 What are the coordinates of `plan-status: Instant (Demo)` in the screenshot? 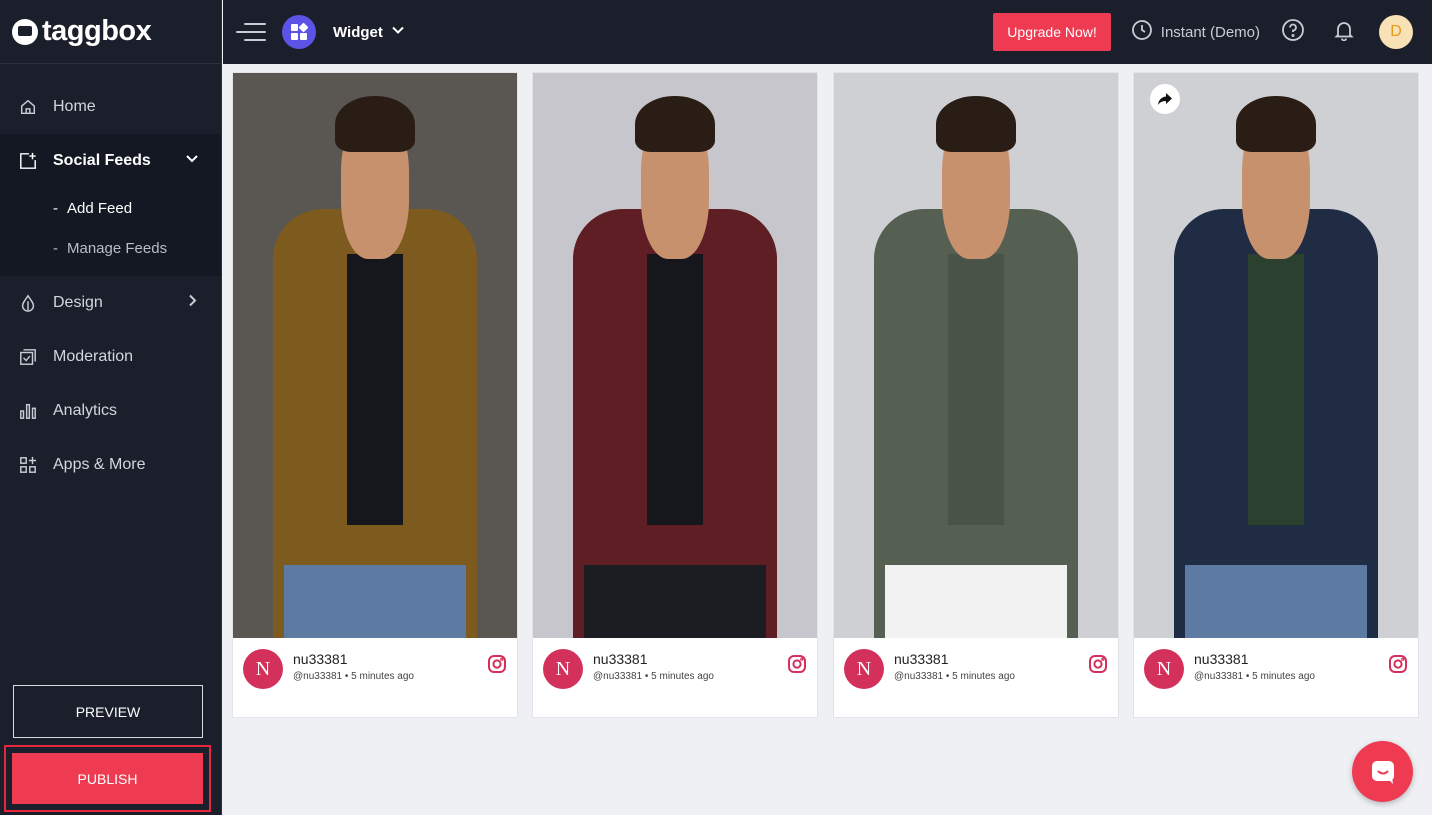 It's located at (1210, 32).